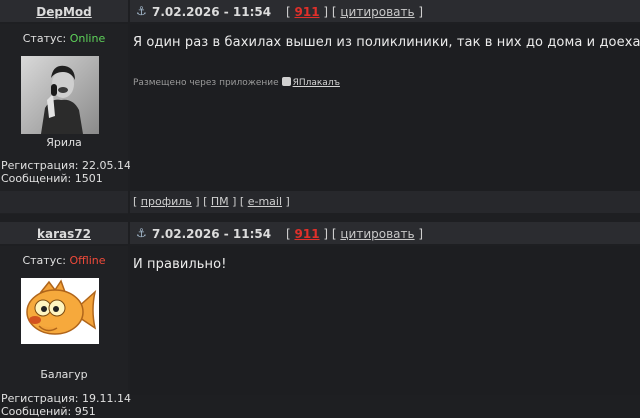 The image size is (640, 418). Describe the element at coordinates (236, 82) in the screenshot. I see `posted-via: Размещено через приложение ЯПлакалъ` at that location.